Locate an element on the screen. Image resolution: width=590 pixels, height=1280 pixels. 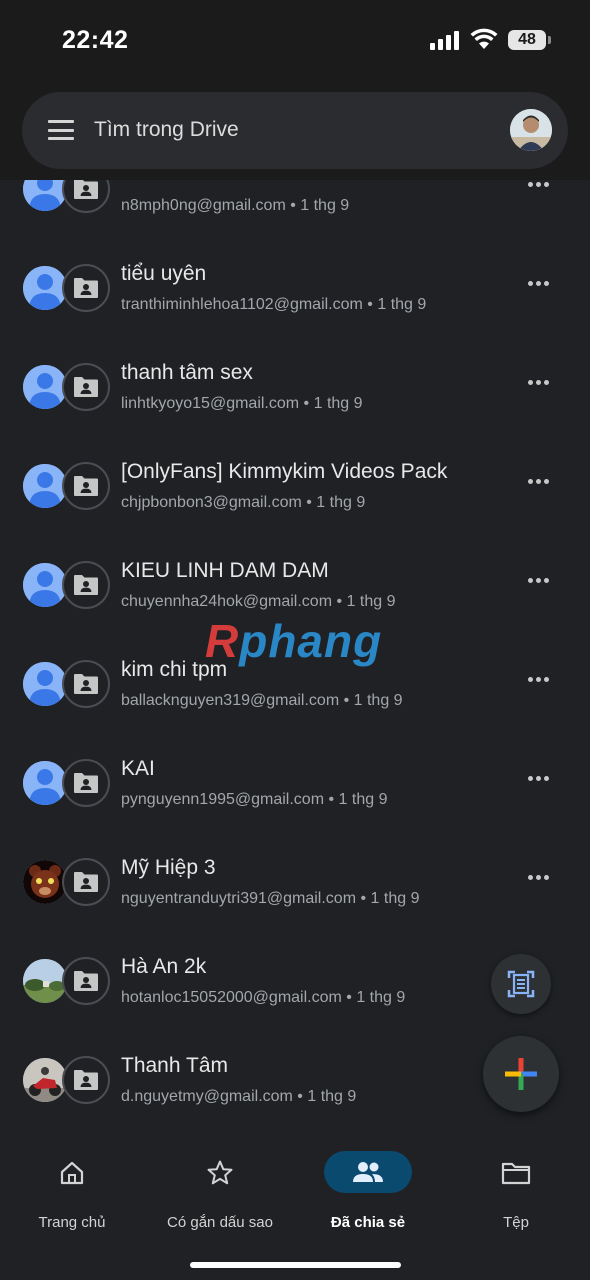
item-title: KIEU LINH DAM DAM is located at coordinates (225, 570).